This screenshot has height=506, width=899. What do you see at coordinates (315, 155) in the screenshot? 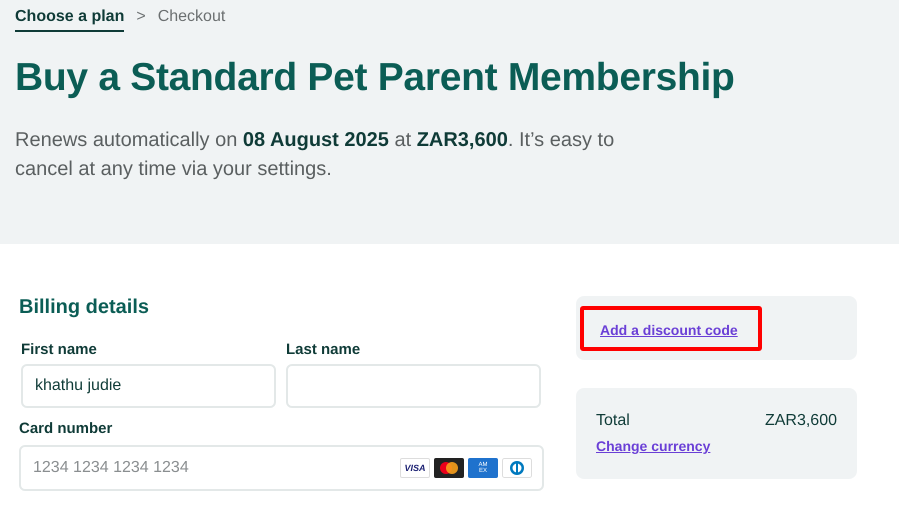
I see `renewal-text: Renews automatically on 08 August 2025 at ZAR3,600. It’s easy to cancel at any time via your settings.` at bounding box center [315, 155].